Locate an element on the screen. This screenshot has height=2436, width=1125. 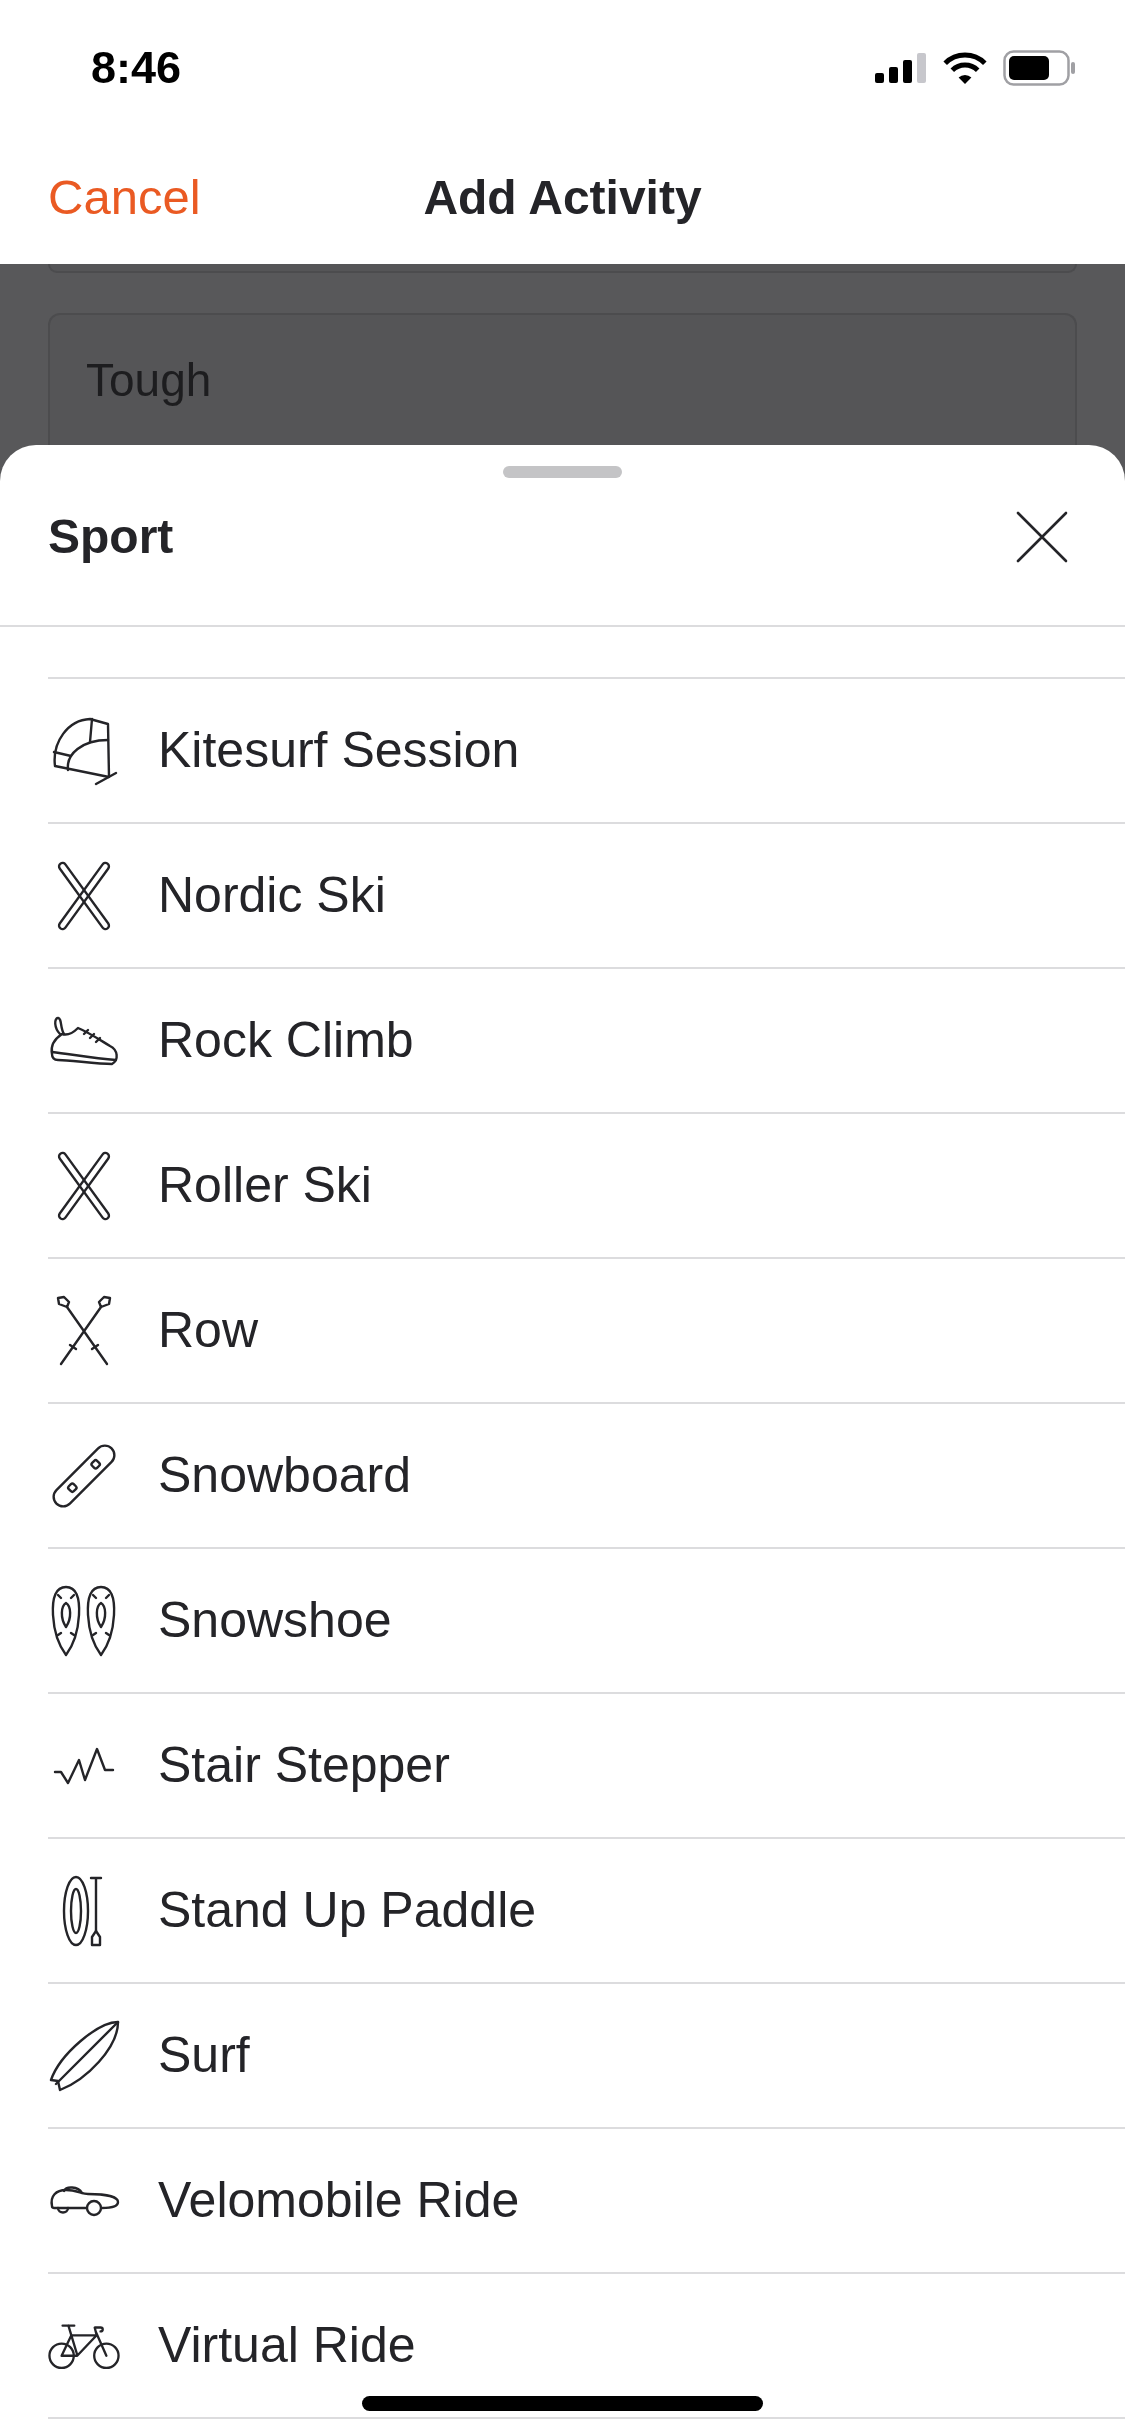
sport-option: Stair Stepper is located at coordinates (586, 1766).